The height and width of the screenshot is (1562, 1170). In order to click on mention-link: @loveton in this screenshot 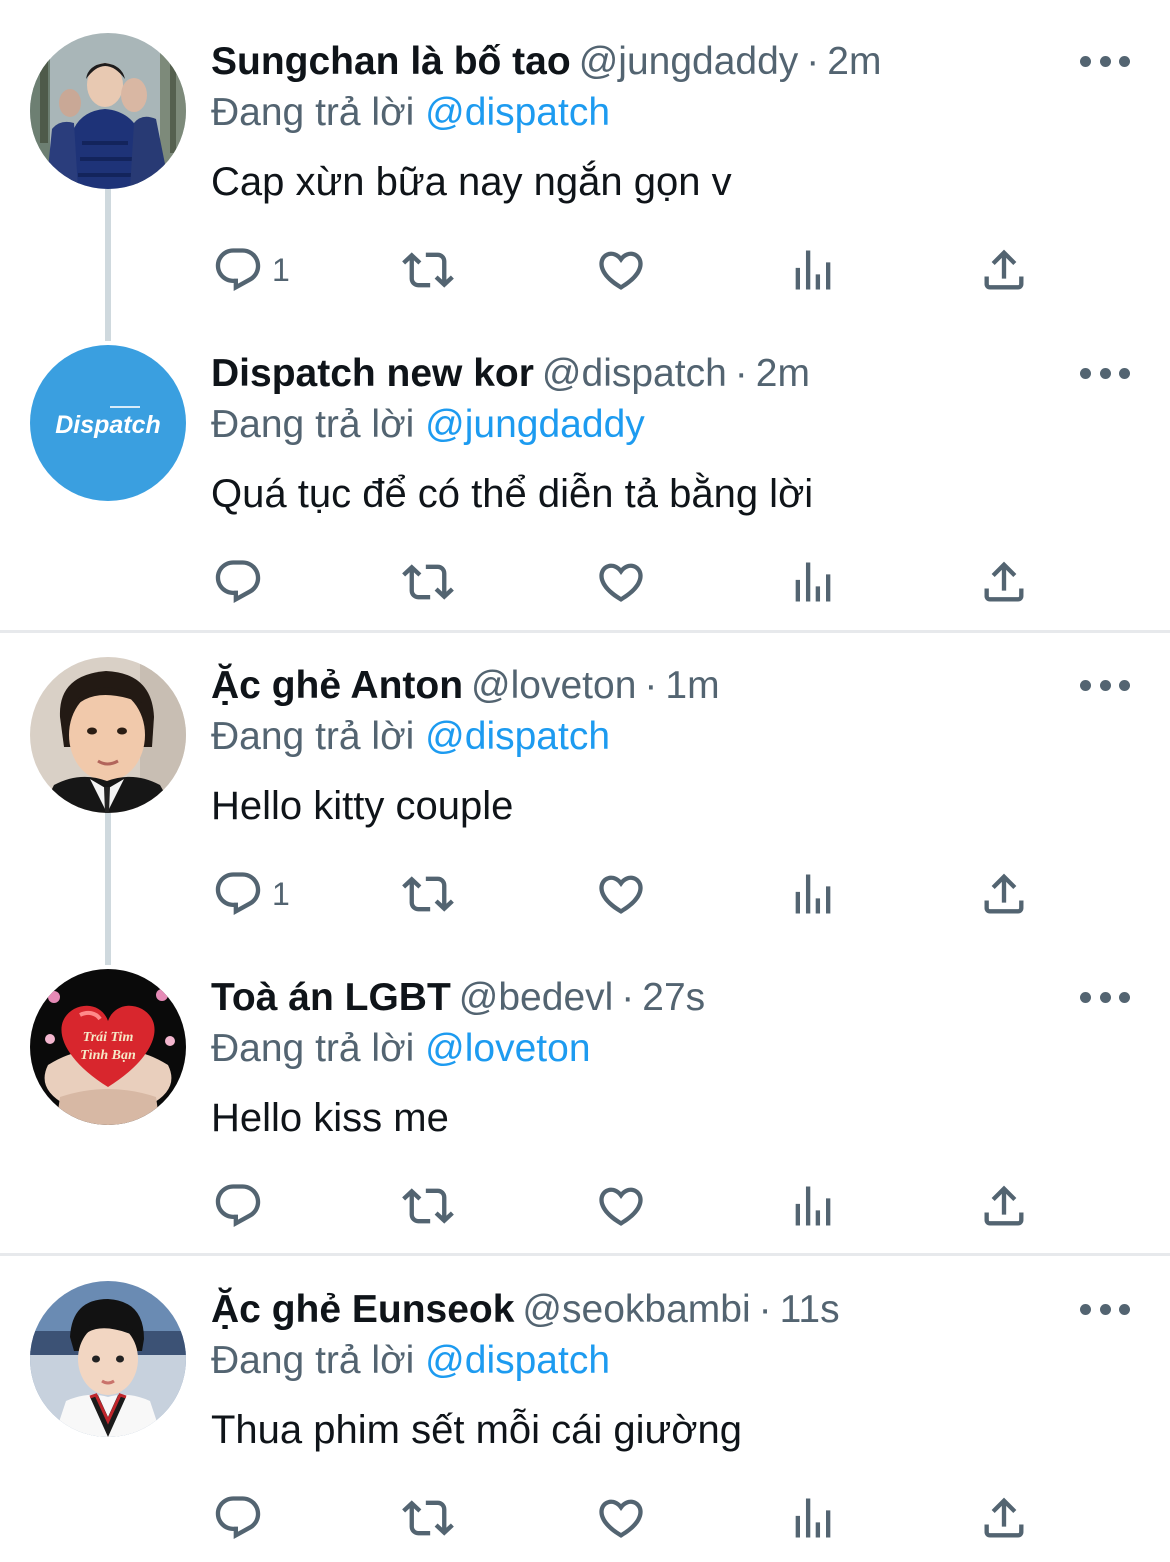, I will do `click(507, 1048)`.